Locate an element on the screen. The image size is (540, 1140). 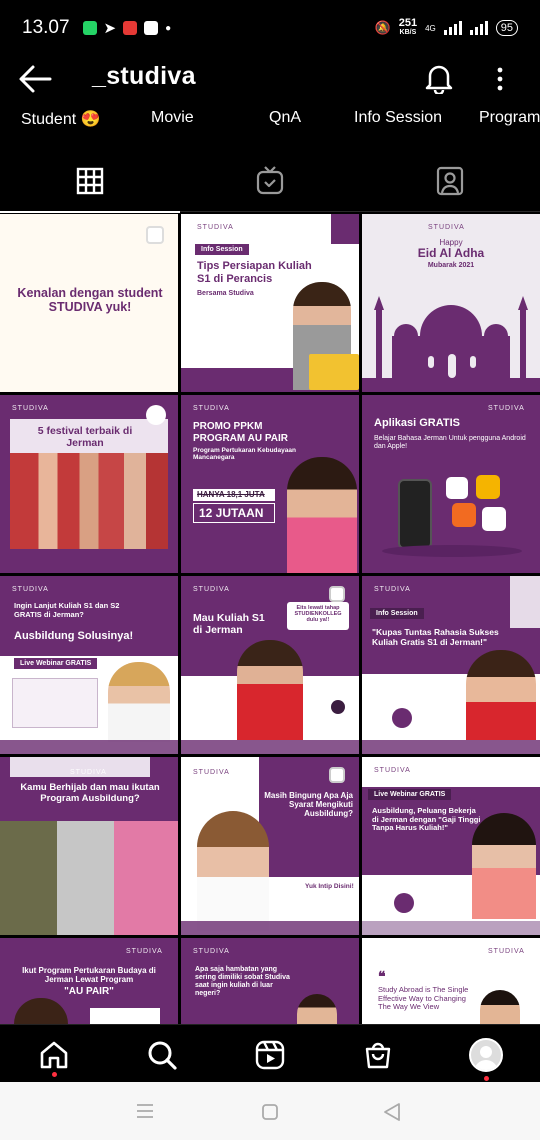
tab-grid is located at coordinates (90, 181).